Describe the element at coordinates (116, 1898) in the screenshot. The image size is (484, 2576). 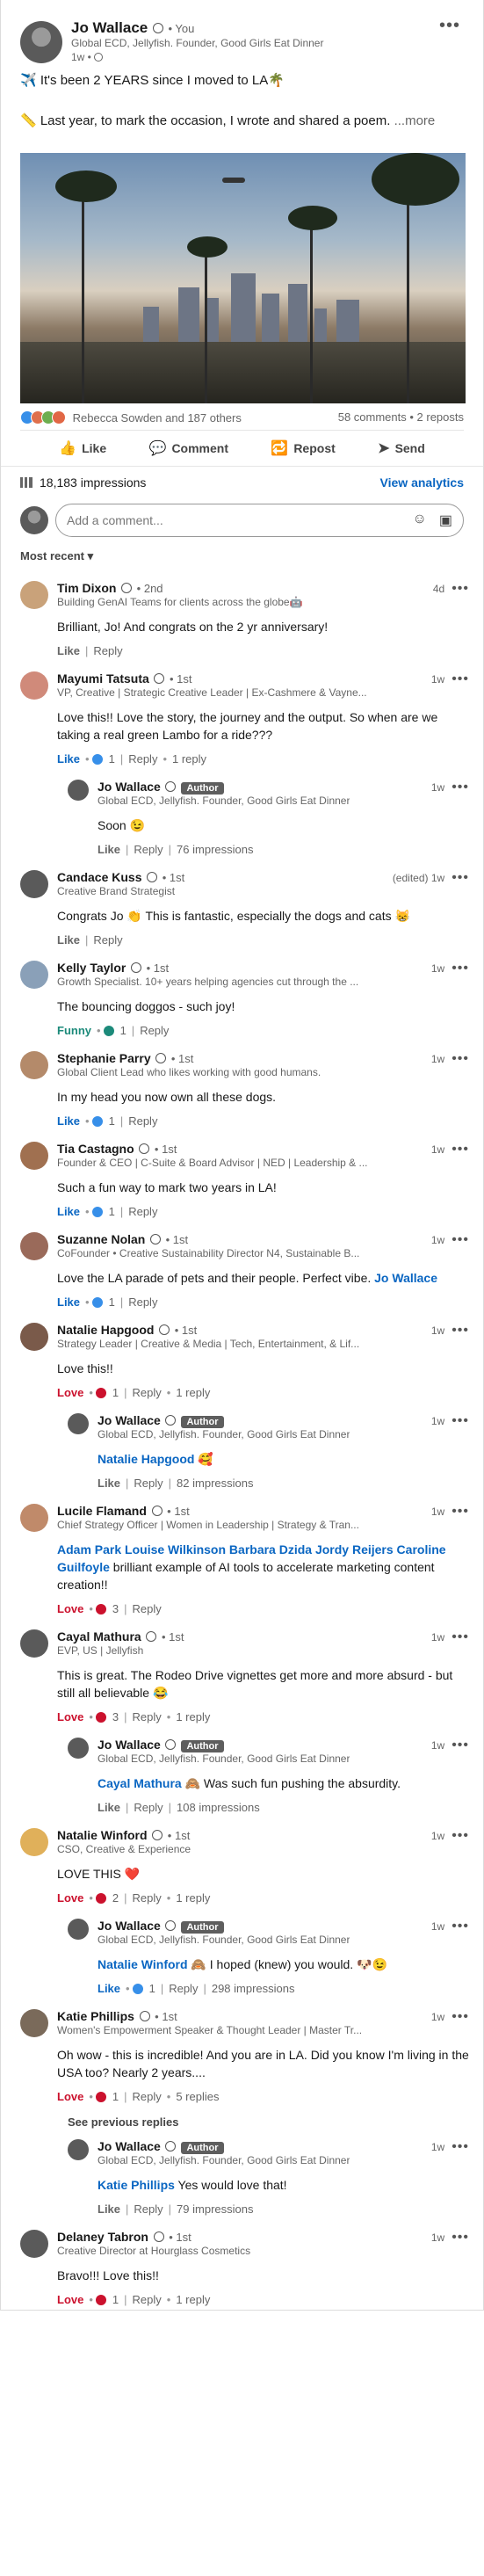
I see `reaction-count: 2` at that location.